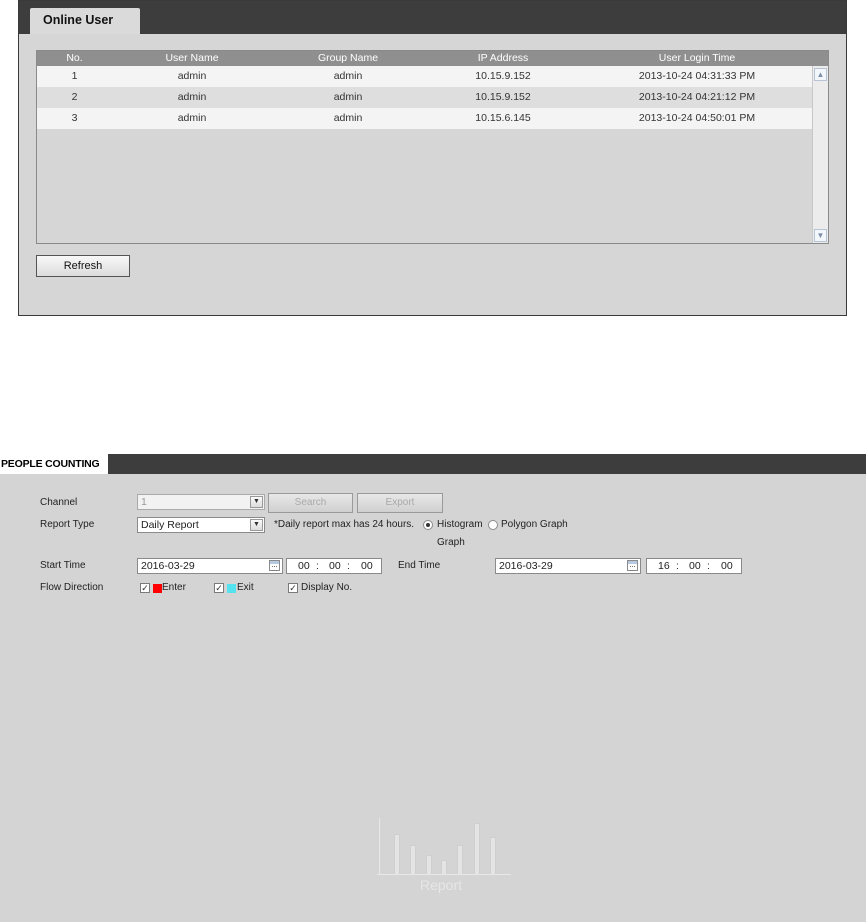 The height and width of the screenshot is (922, 866). Describe the element at coordinates (174, 587) in the screenshot. I see `enter-label: Enter` at that location.